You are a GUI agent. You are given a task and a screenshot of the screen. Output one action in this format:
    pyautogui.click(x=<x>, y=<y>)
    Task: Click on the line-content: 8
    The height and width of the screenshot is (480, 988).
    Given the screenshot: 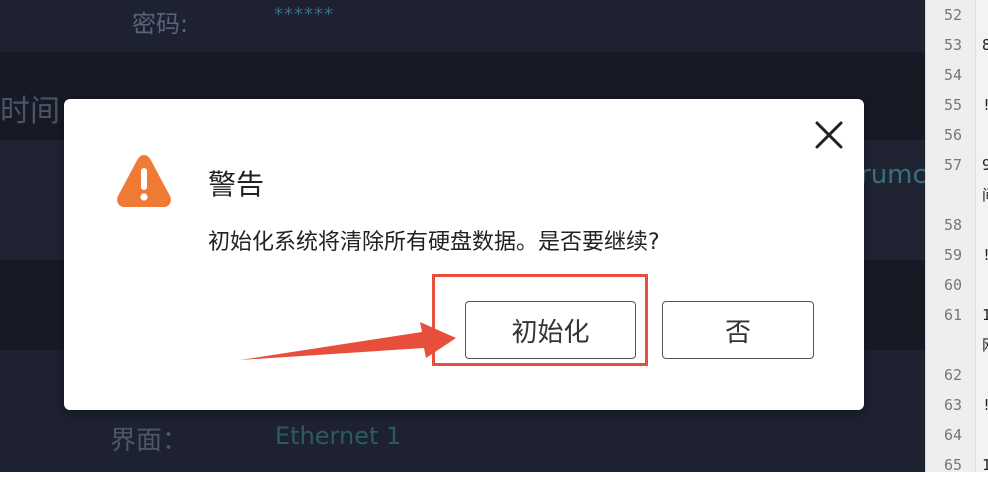 What is the action you would take?
    pyautogui.click(x=985, y=45)
    